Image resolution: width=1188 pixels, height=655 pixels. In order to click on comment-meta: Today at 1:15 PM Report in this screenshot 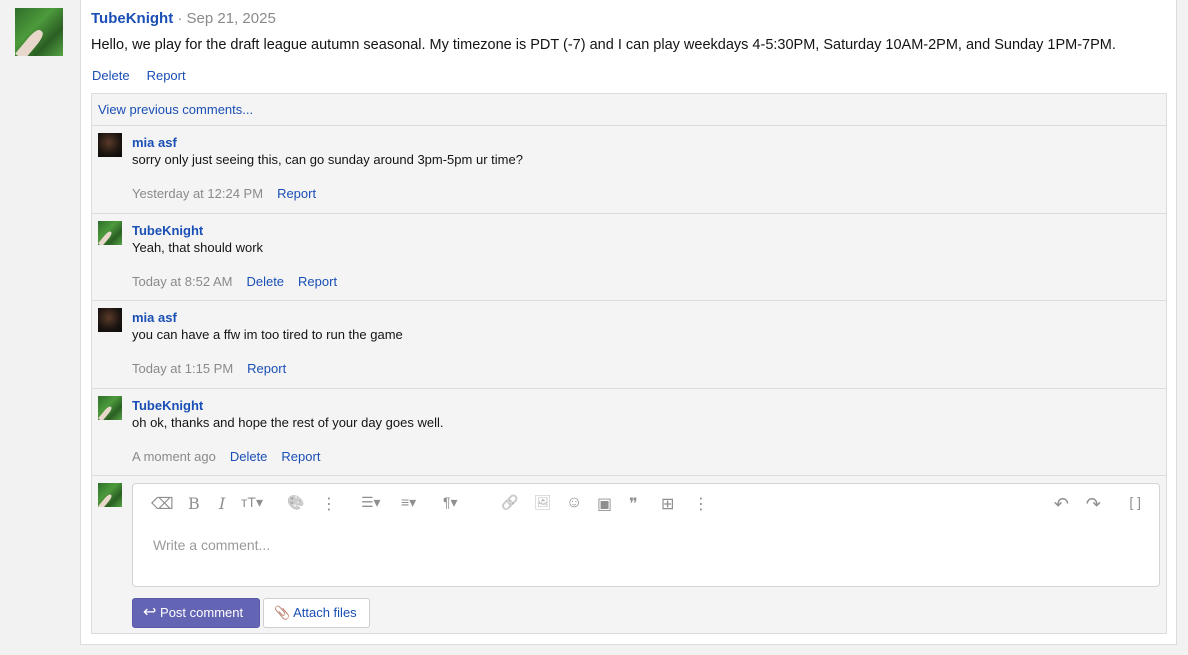, I will do `click(209, 368)`.